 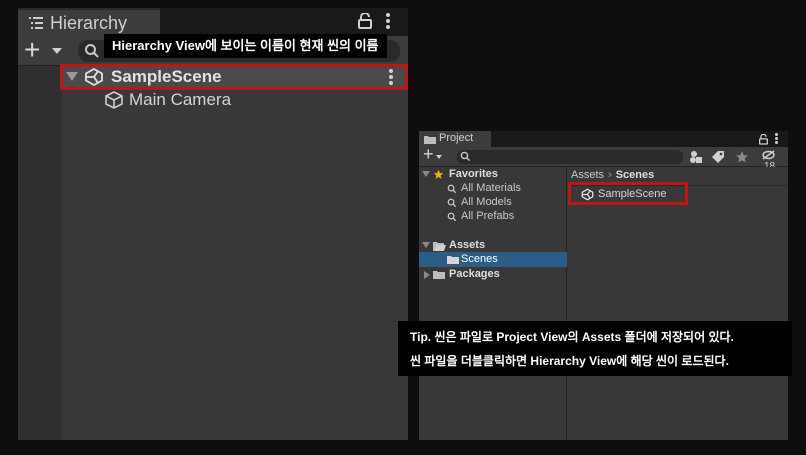 I want to click on main-camera-label: Main Camera, so click(x=180, y=99).